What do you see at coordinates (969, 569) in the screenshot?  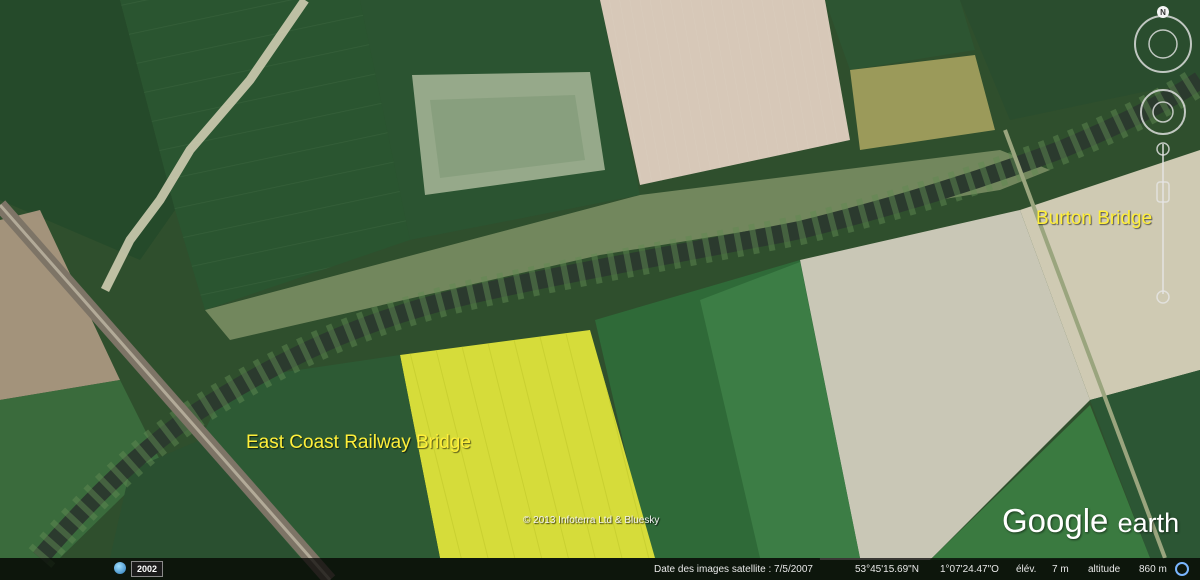 I see `longitude: 1°07'24.47"O` at bounding box center [969, 569].